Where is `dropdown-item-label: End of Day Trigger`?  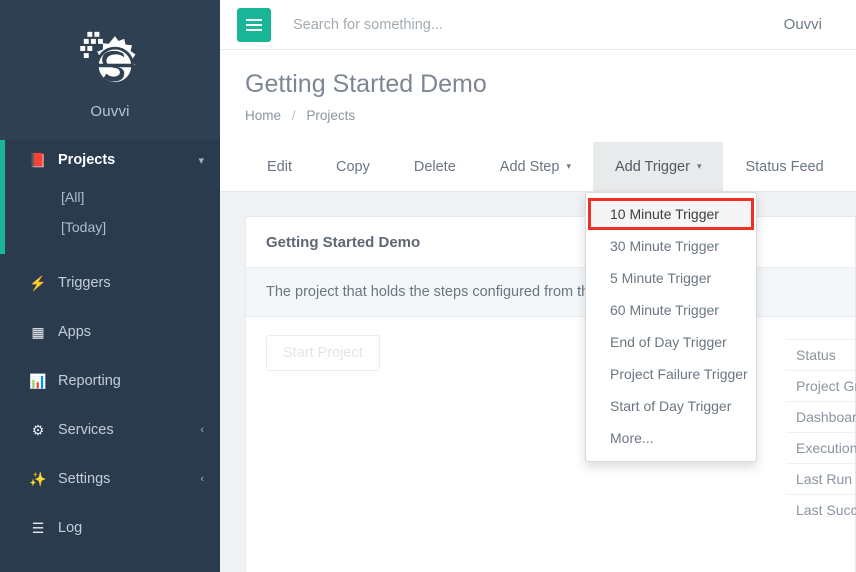 dropdown-item-label: End of Day Trigger is located at coordinates (668, 342).